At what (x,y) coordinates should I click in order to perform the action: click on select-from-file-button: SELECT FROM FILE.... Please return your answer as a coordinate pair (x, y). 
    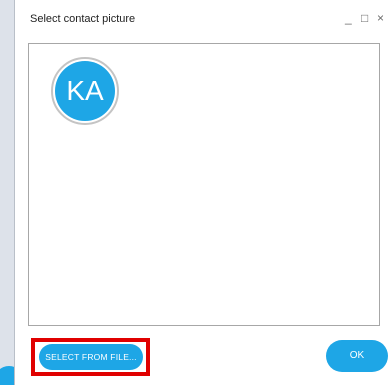
    Looking at the image, I should click on (91, 357).